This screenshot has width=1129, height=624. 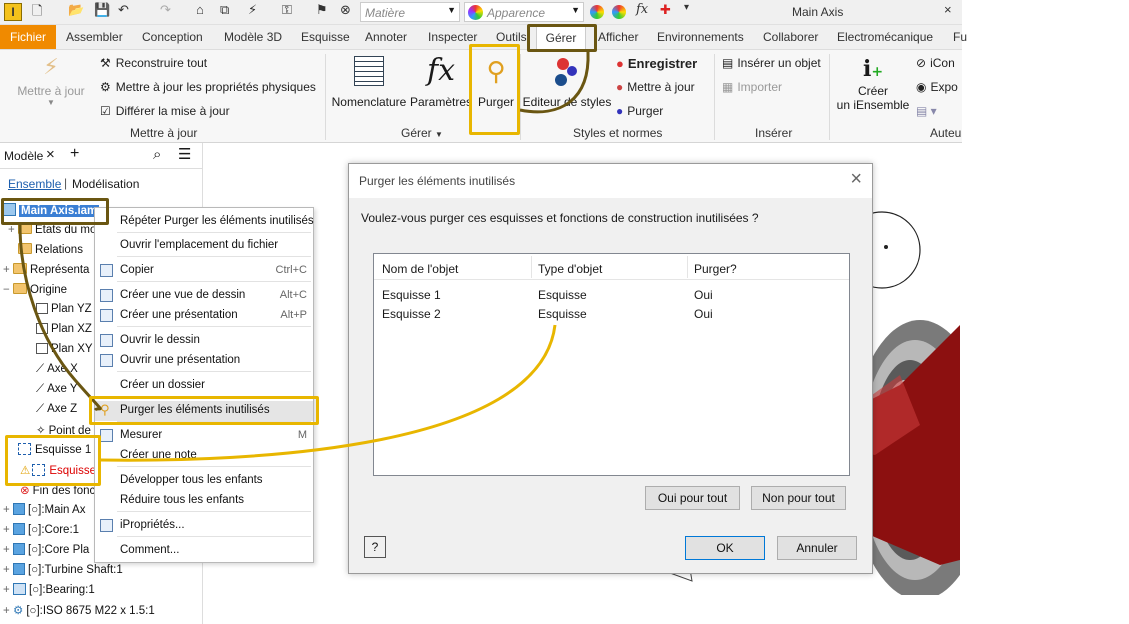 What do you see at coordinates (656, 63) in the screenshot?
I see `save-styles-button: ● Enregistrer` at bounding box center [656, 63].